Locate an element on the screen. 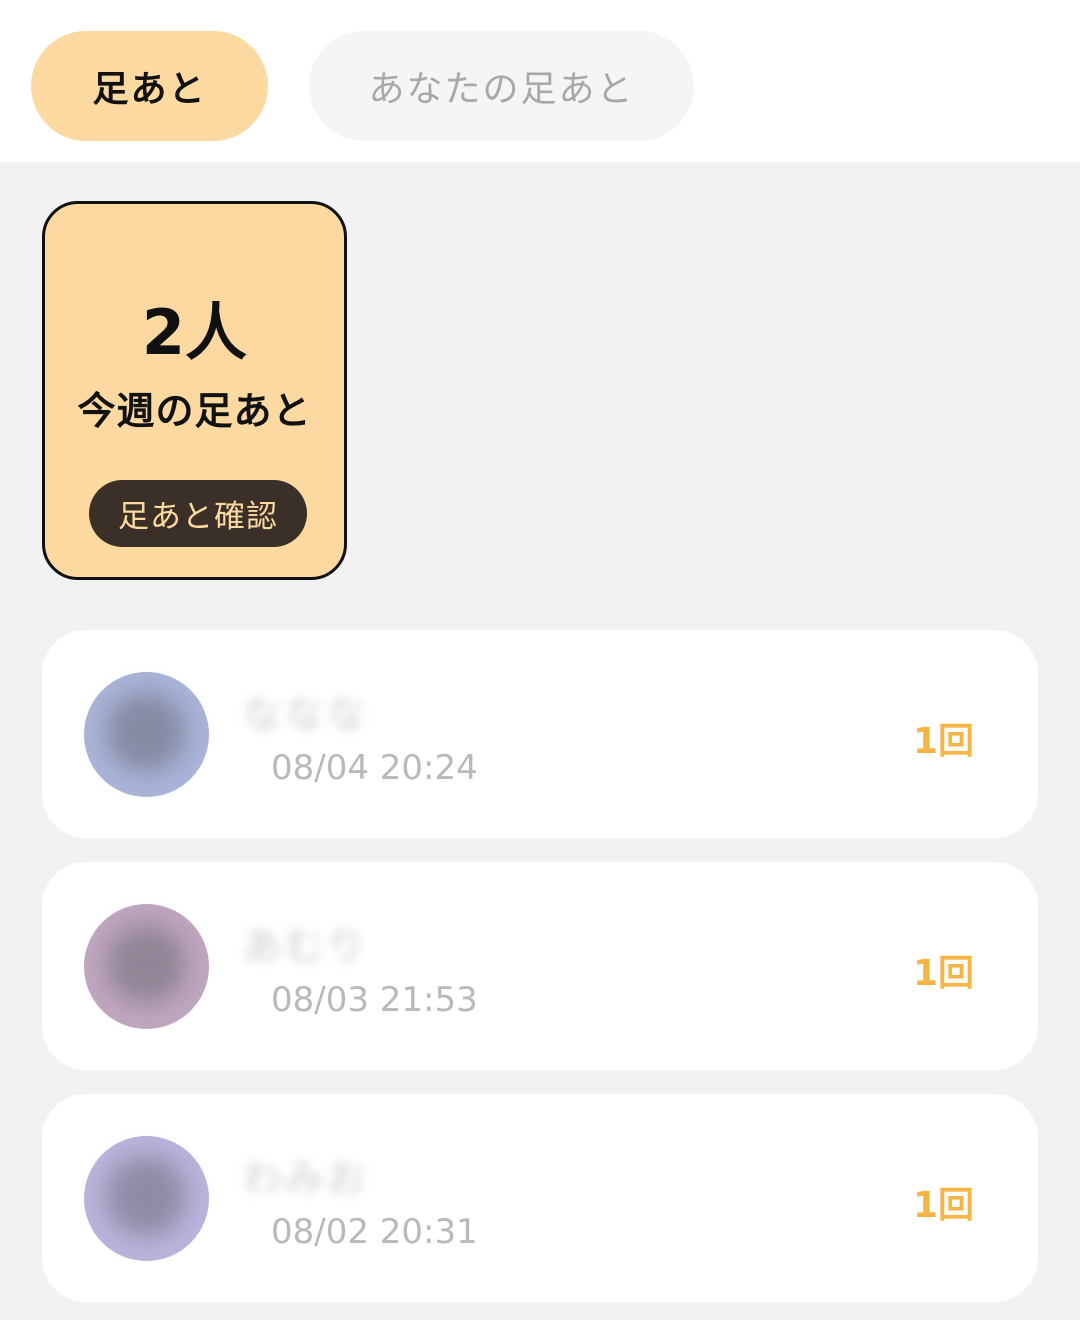 The height and width of the screenshot is (1320, 1080). visitor-name: ななな is located at coordinates (305, 715).